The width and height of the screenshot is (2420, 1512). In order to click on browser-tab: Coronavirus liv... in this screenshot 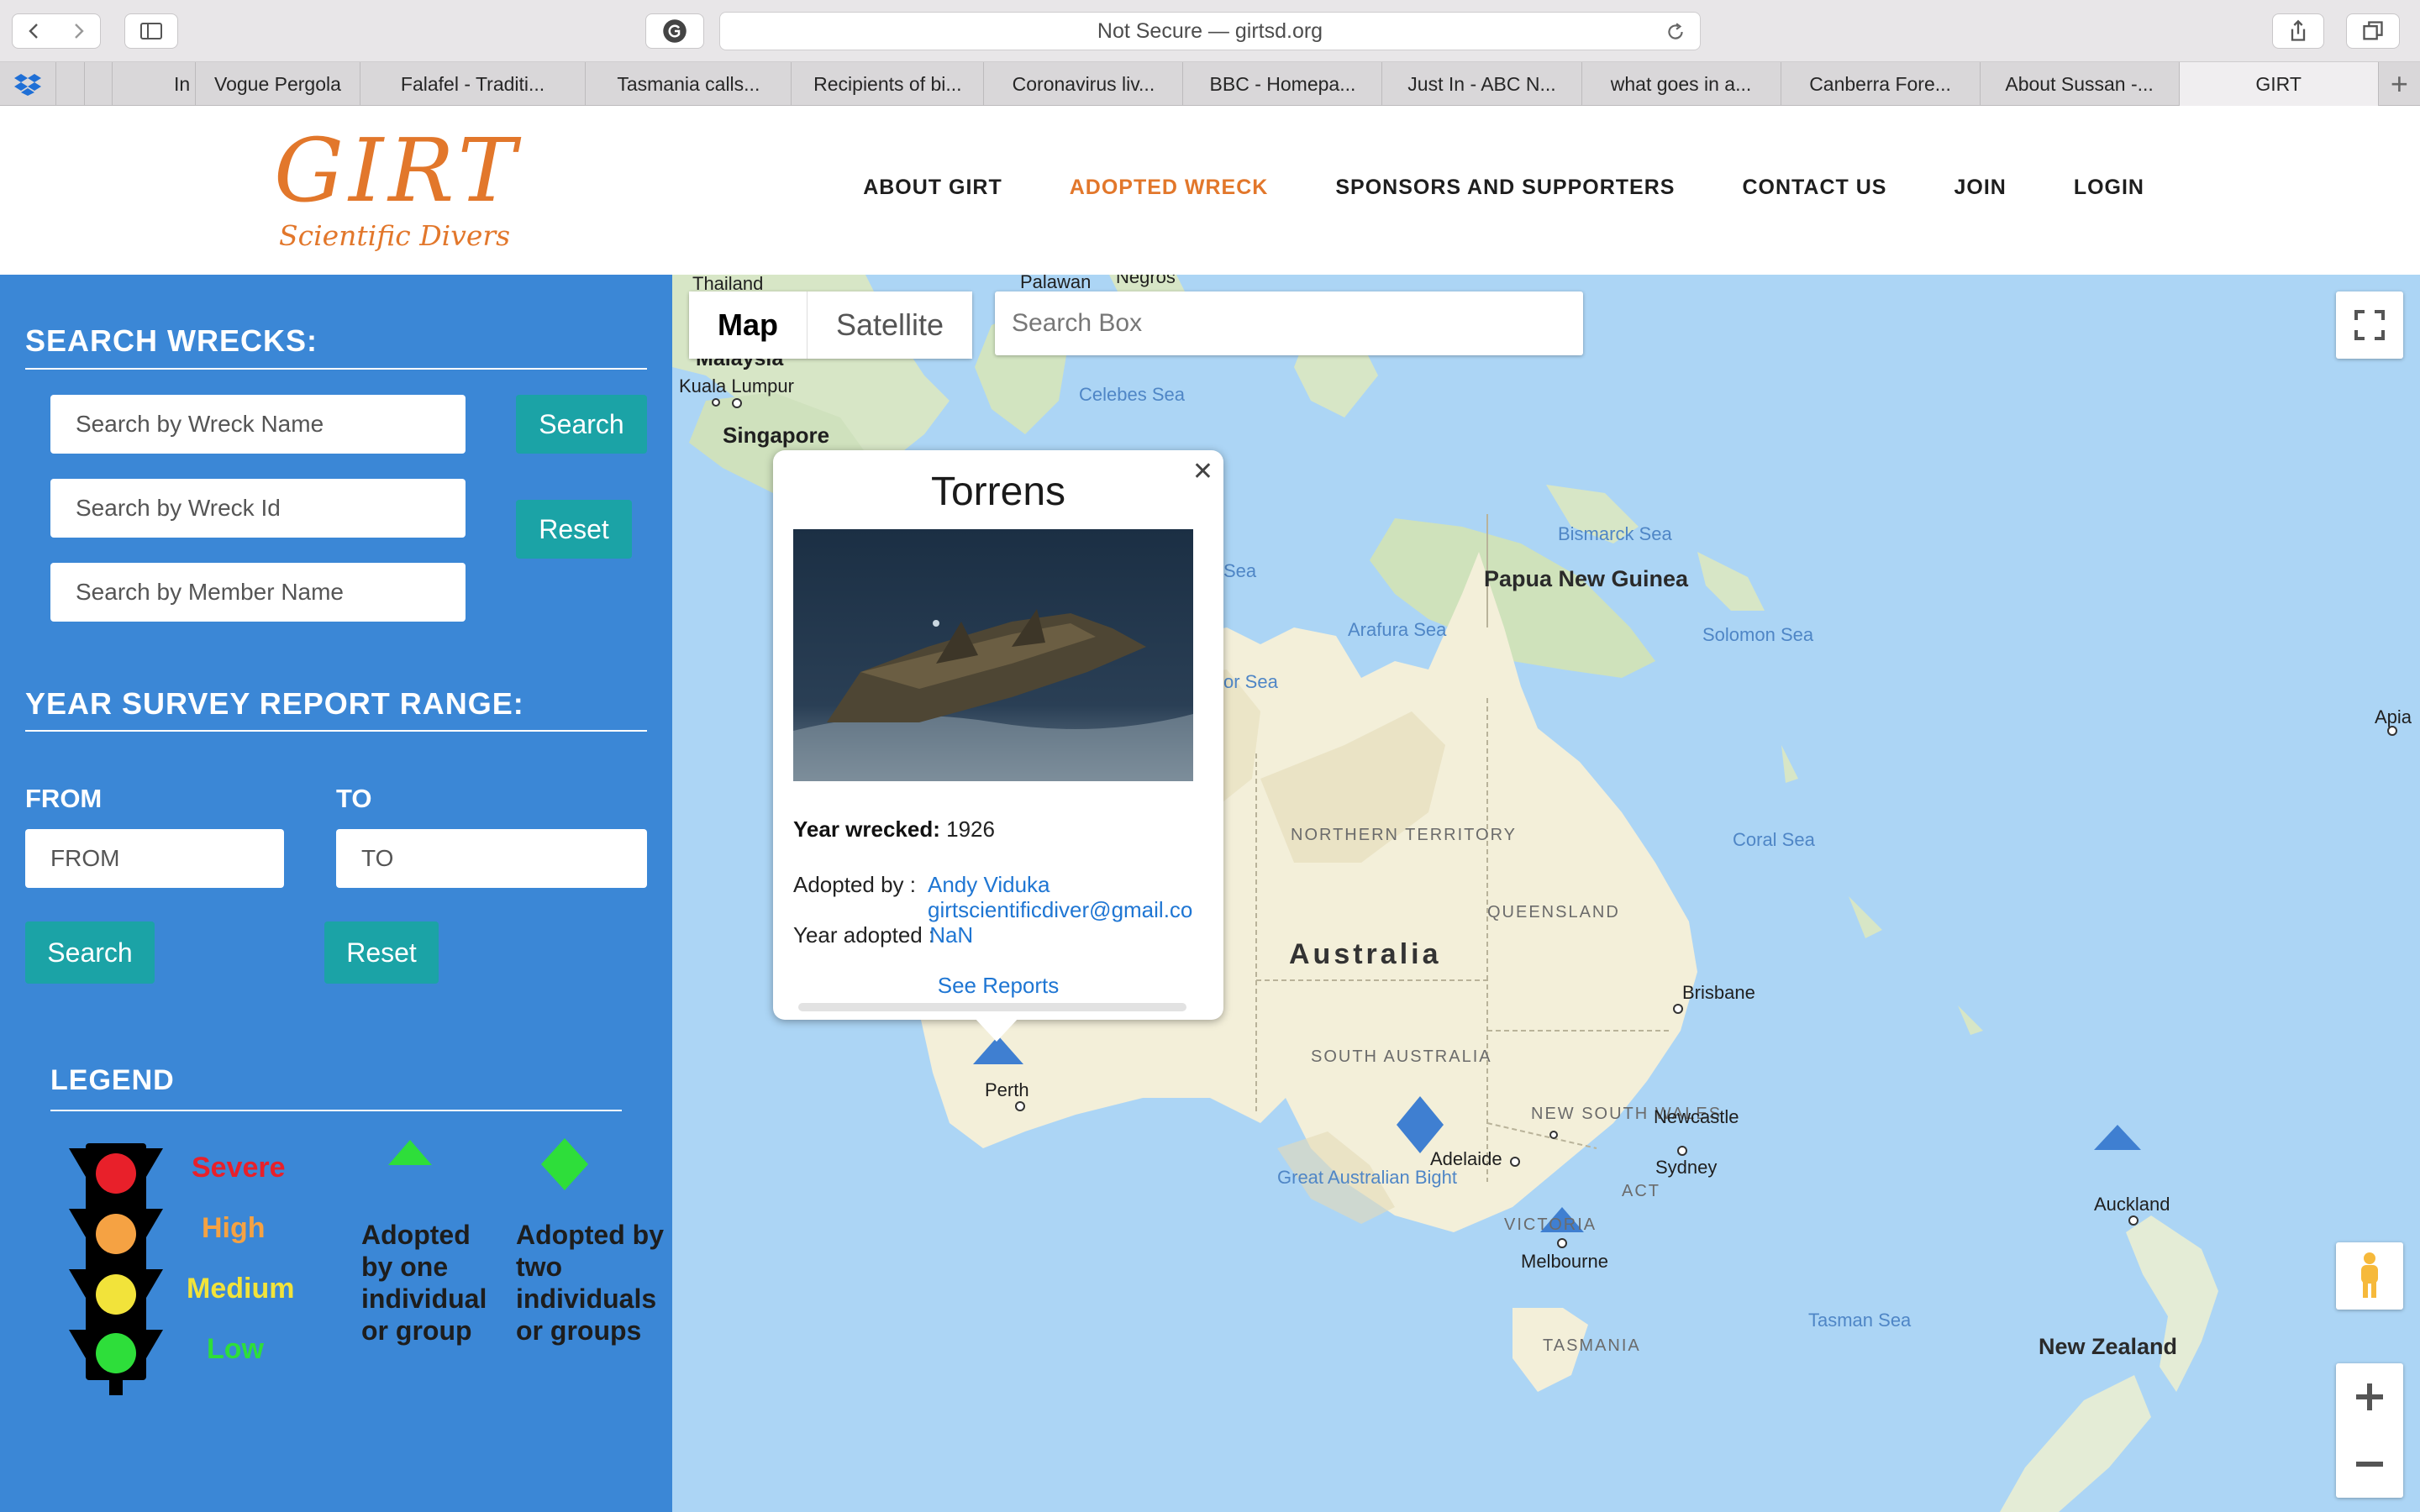, I will do `click(1084, 84)`.